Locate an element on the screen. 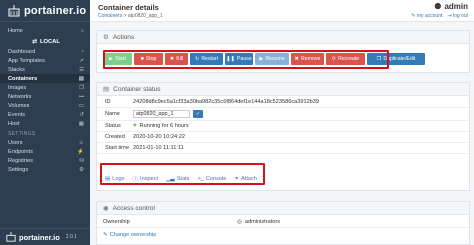  sidebar-item-home: Home ⌂ is located at coordinates (45, 31).